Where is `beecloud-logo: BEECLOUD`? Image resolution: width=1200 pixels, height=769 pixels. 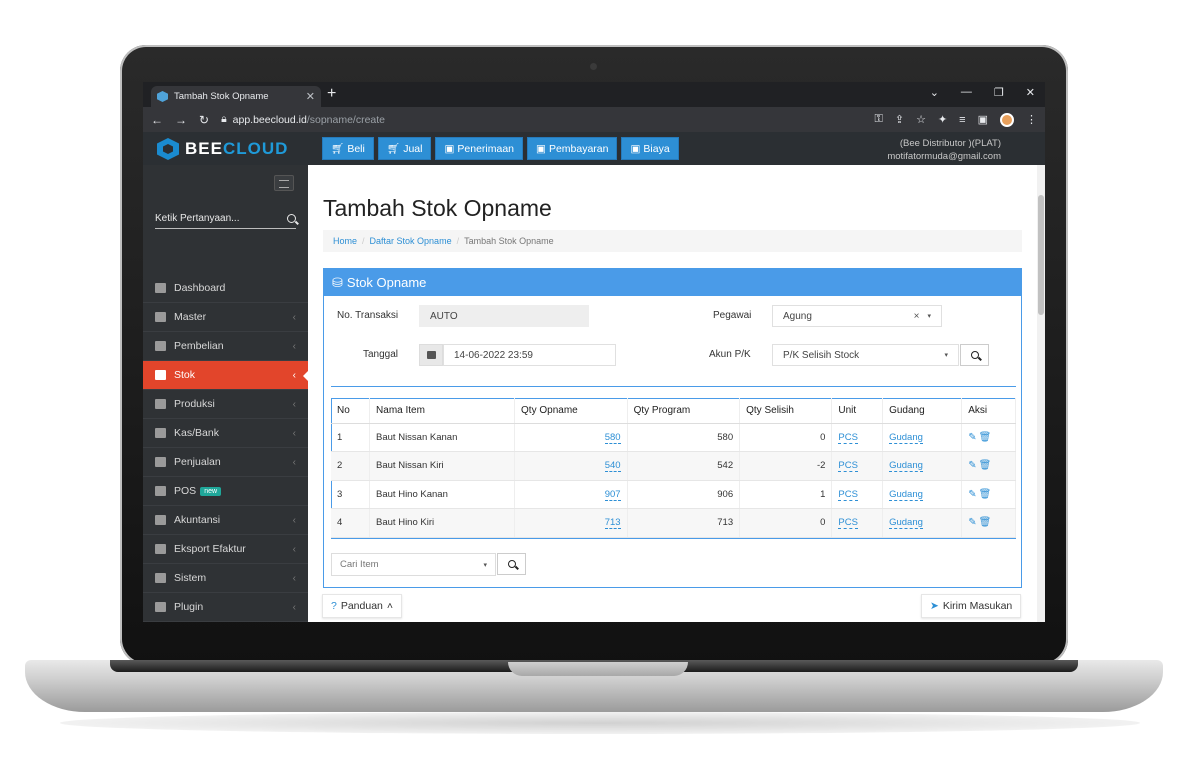
beecloud-logo: BEECLOUD is located at coordinates (222, 149).